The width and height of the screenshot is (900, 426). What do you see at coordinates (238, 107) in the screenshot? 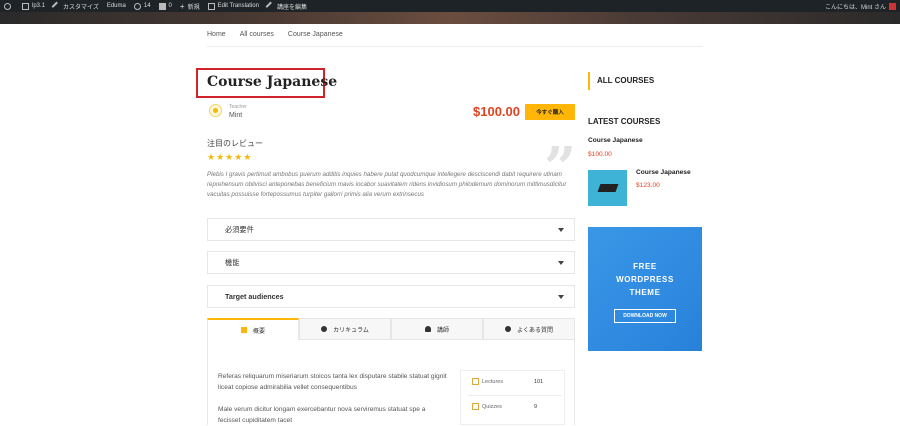
I see `teacher-label: Teacher` at bounding box center [238, 107].